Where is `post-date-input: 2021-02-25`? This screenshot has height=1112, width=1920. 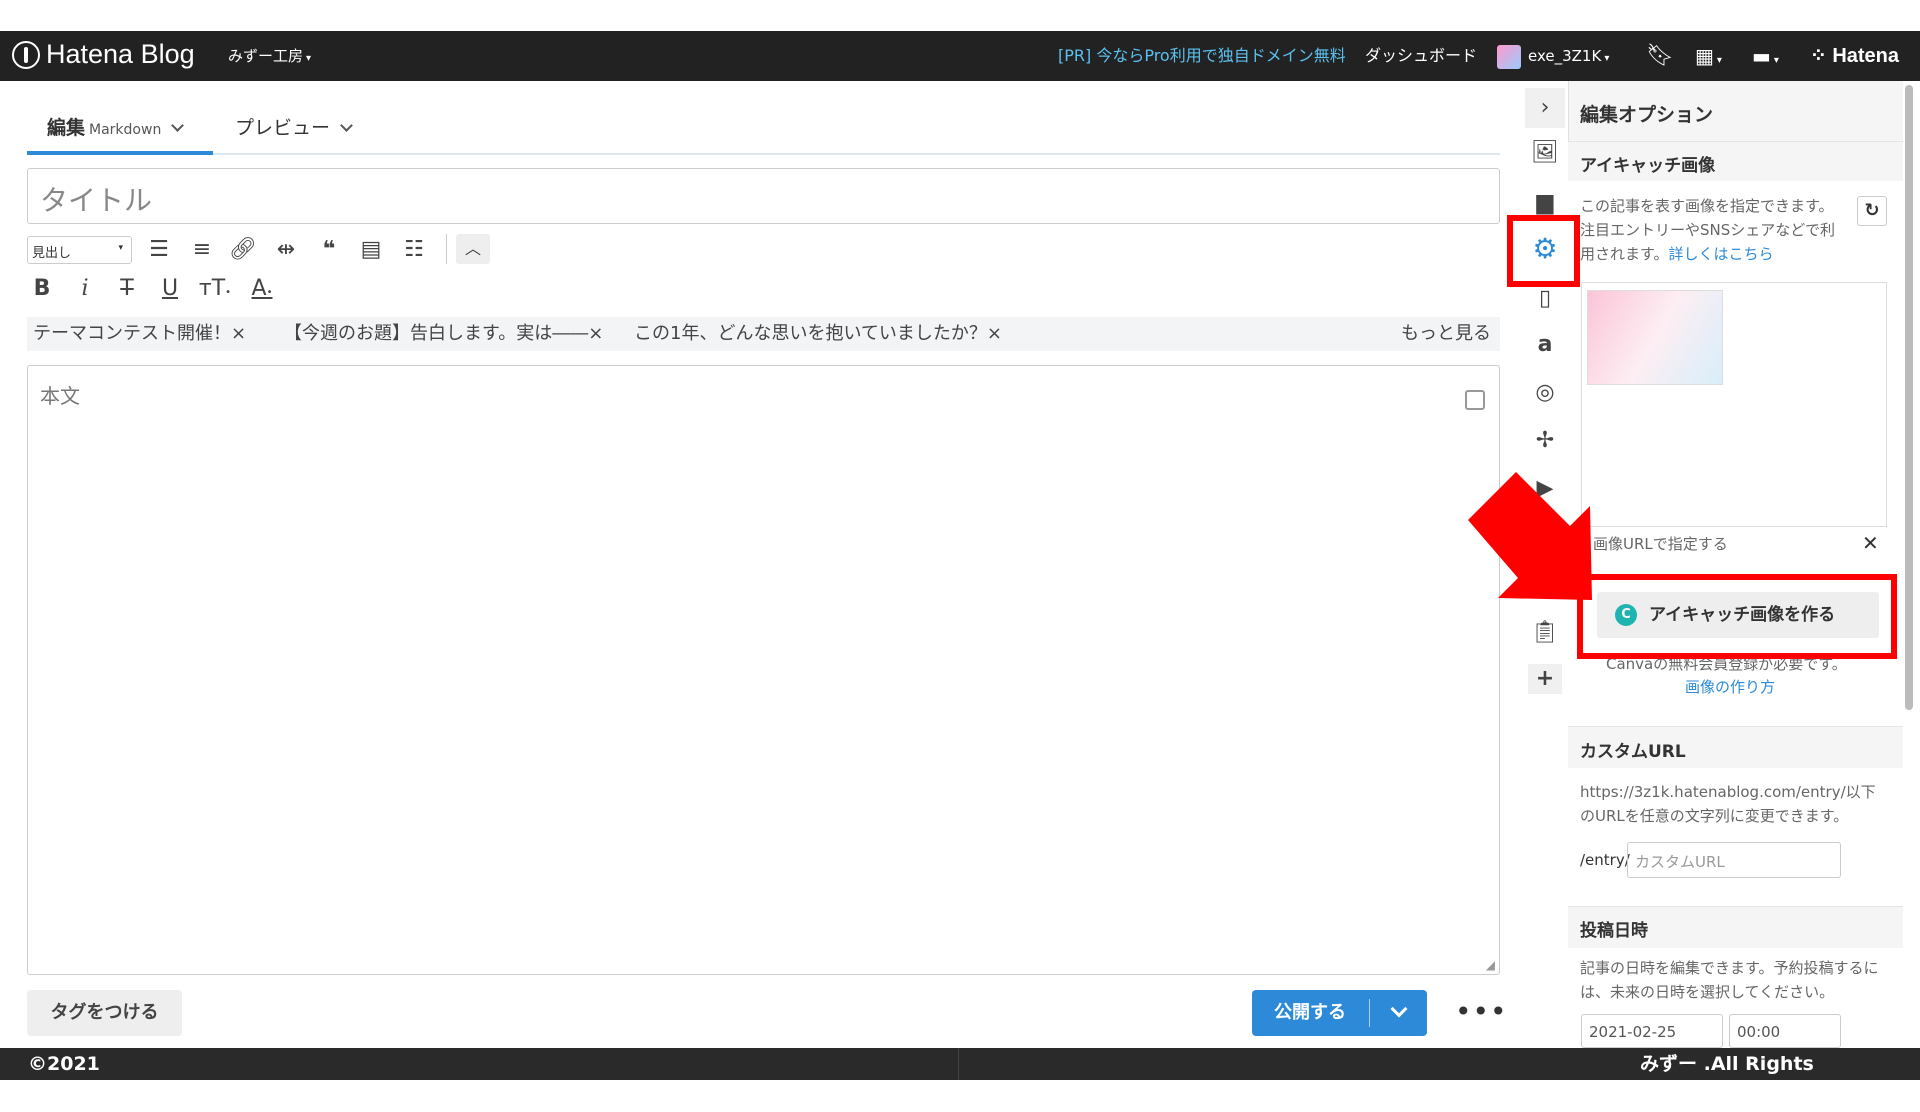 post-date-input: 2021-02-25 is located at coordinates (1652, 1031).